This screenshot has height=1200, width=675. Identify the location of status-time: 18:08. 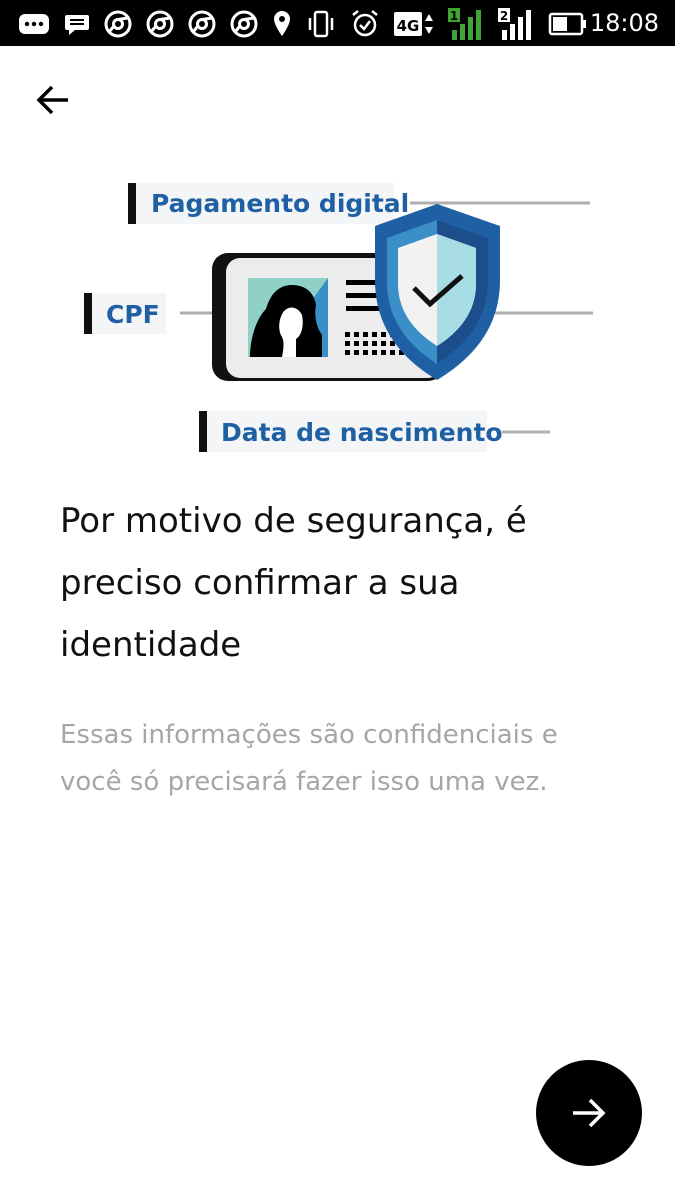
(624, 23).